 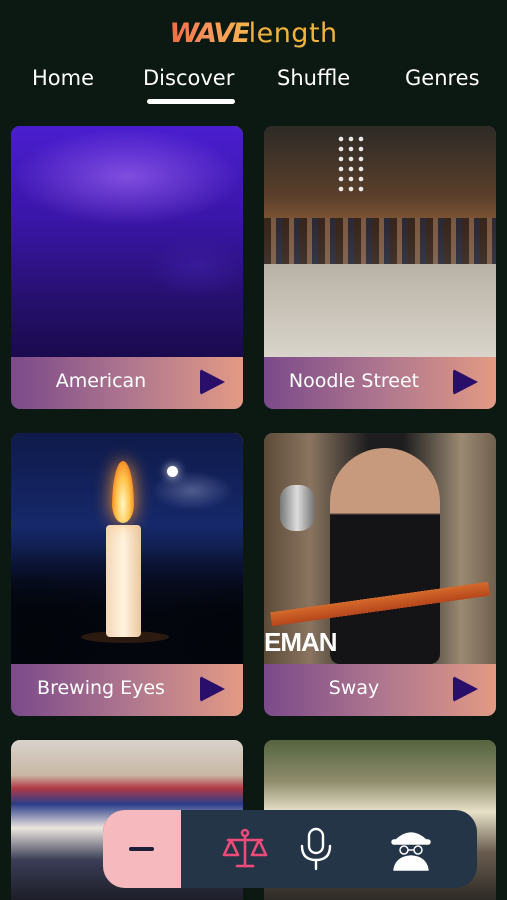 I want to click on microphone-icon, so click(x=316, y=849).